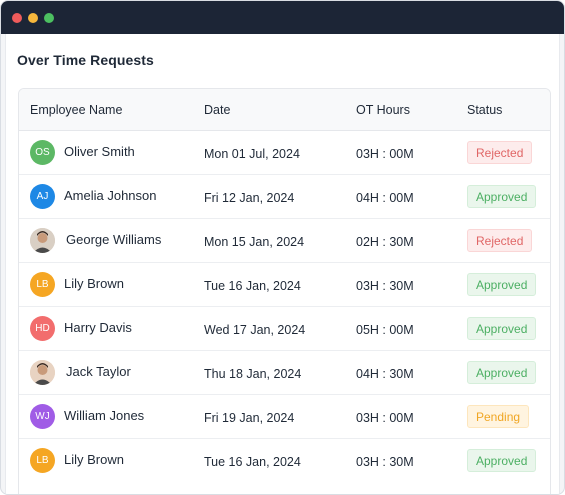 The height and width of the screenshot is (495, 565). What do you see at coordinates (385, 198) in the screenshot?
I see `ot-hours: 04H : 00M` at bounding box center [385, 198].